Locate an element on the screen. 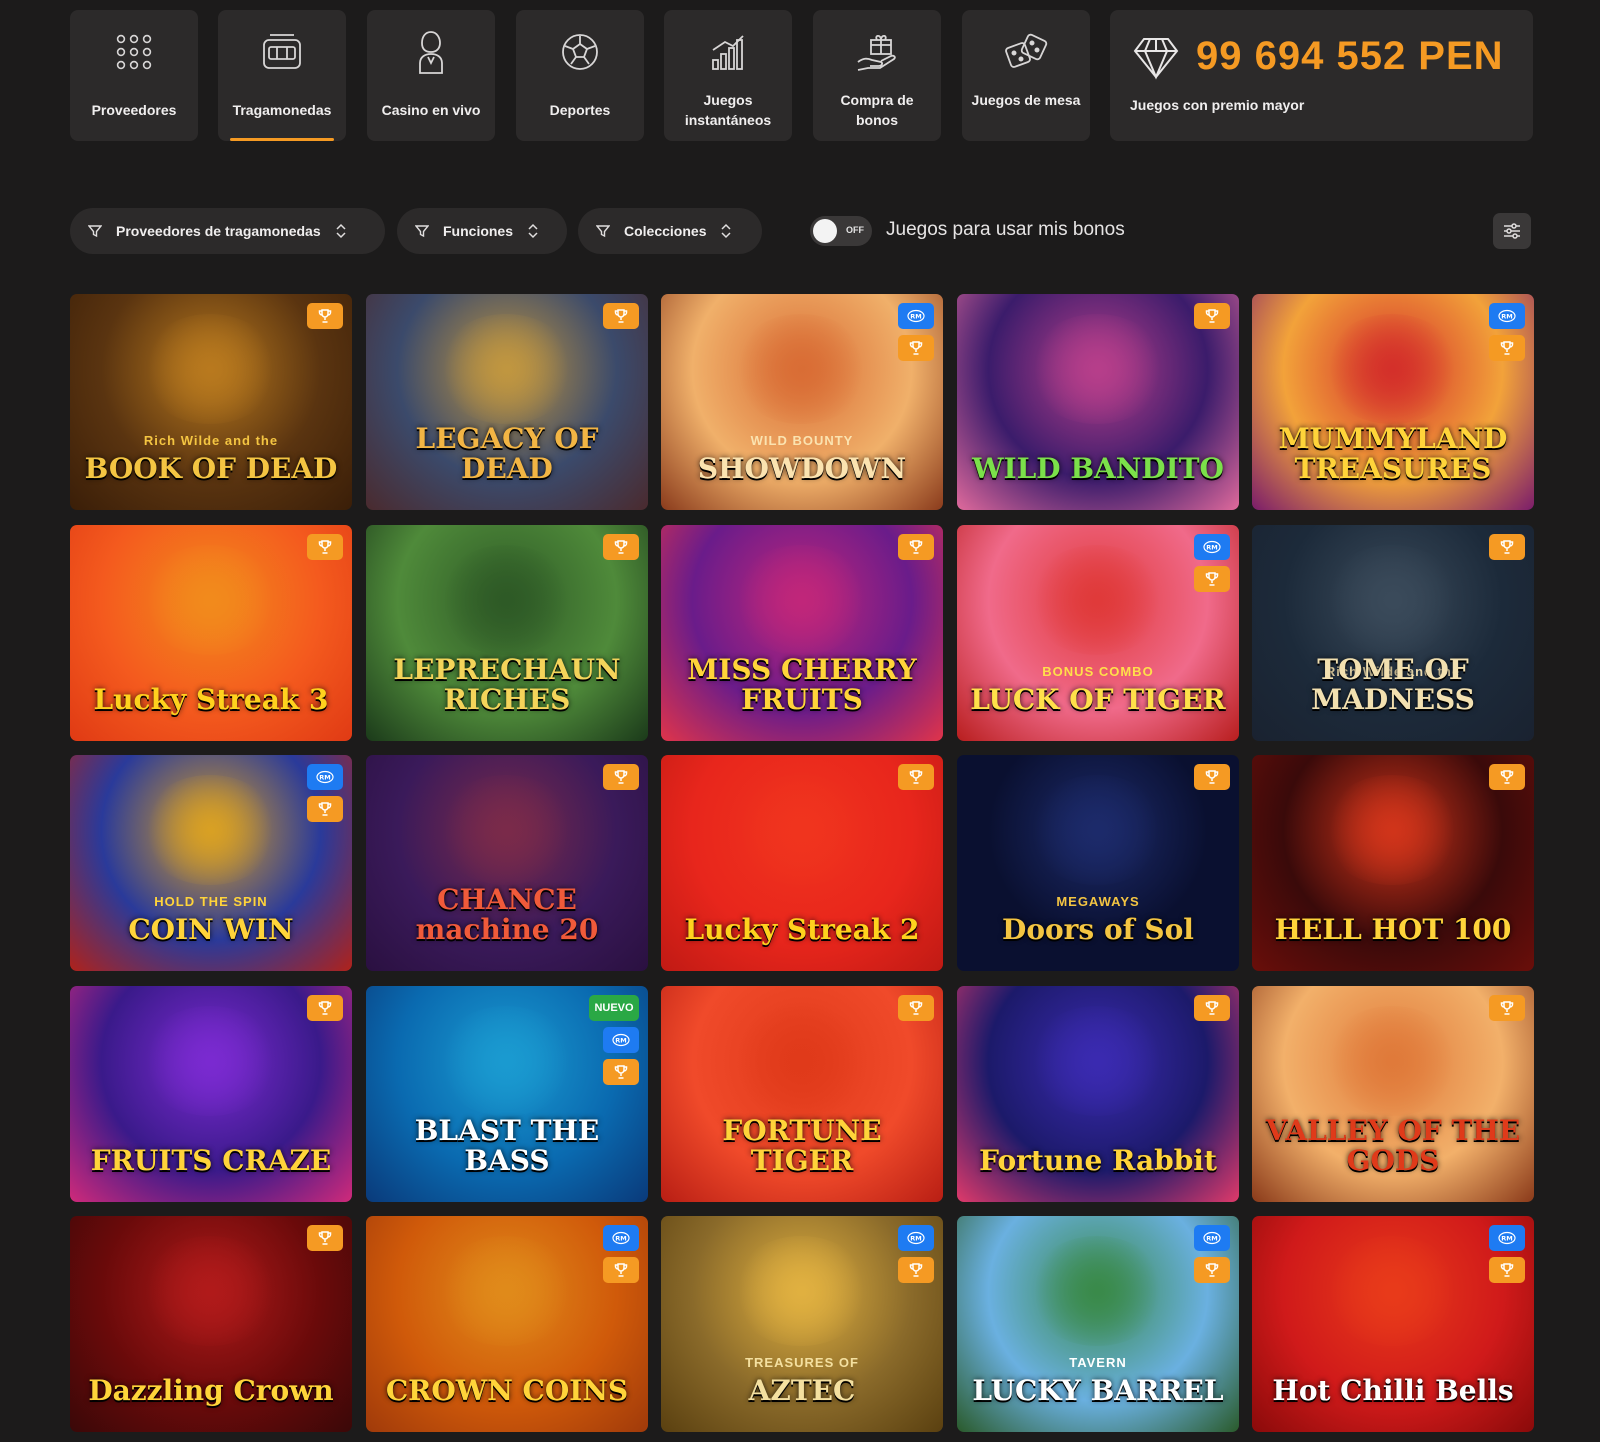  game-tile: Rich Wilde and the BOOK OF DEAD is located at coordinates (211, 402).